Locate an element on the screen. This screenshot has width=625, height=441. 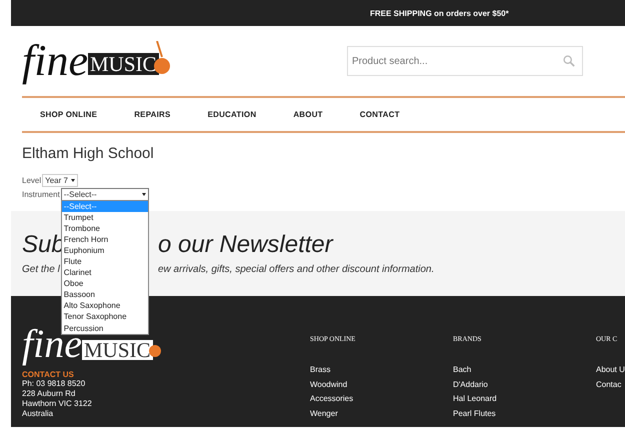
dropdown-option: French Horn is located at coordinates (105, 239).